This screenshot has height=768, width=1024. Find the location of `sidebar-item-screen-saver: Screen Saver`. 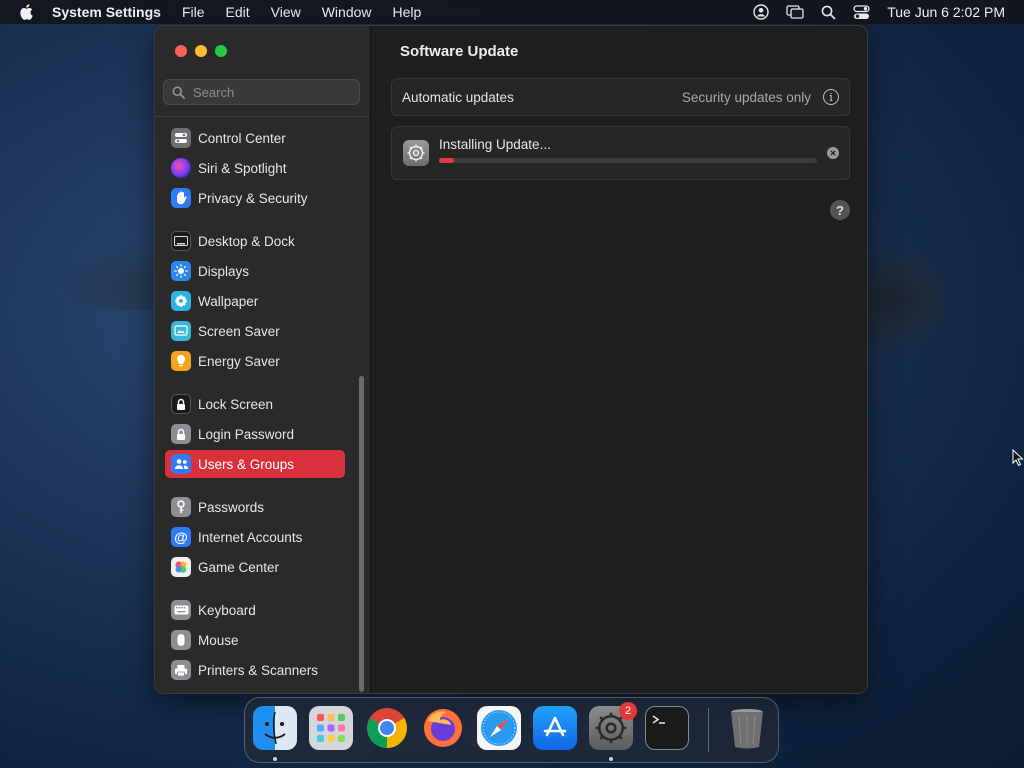

sidebar-item-screen-saver: Screen Saver is located at coordinates (255, 331).